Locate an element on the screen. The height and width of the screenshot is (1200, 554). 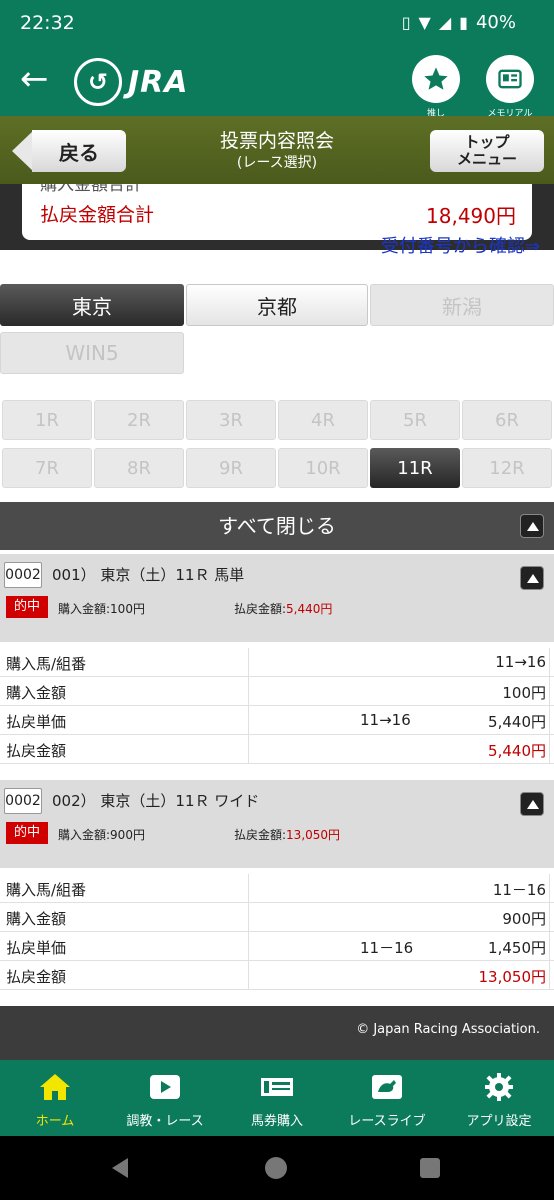
system-nav-bar is located at coordinates (277, 1168).